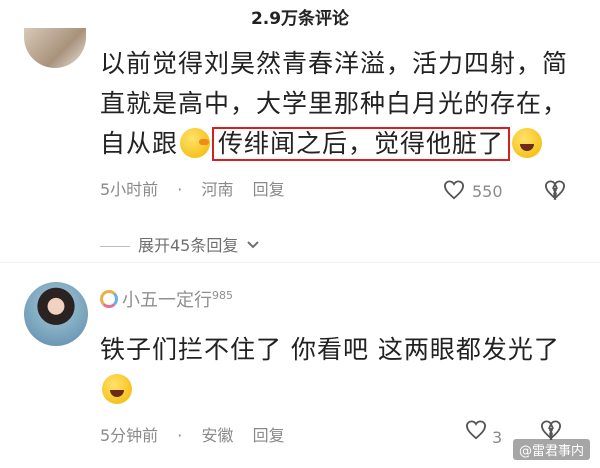 This screenshot has width=600, height=468. I want to click on duck-emoji-icon, so click(195, 143).